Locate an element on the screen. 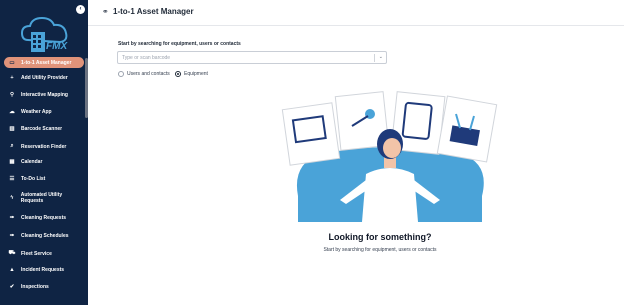  logo-text: FMX is located at coordinates (57, 46).